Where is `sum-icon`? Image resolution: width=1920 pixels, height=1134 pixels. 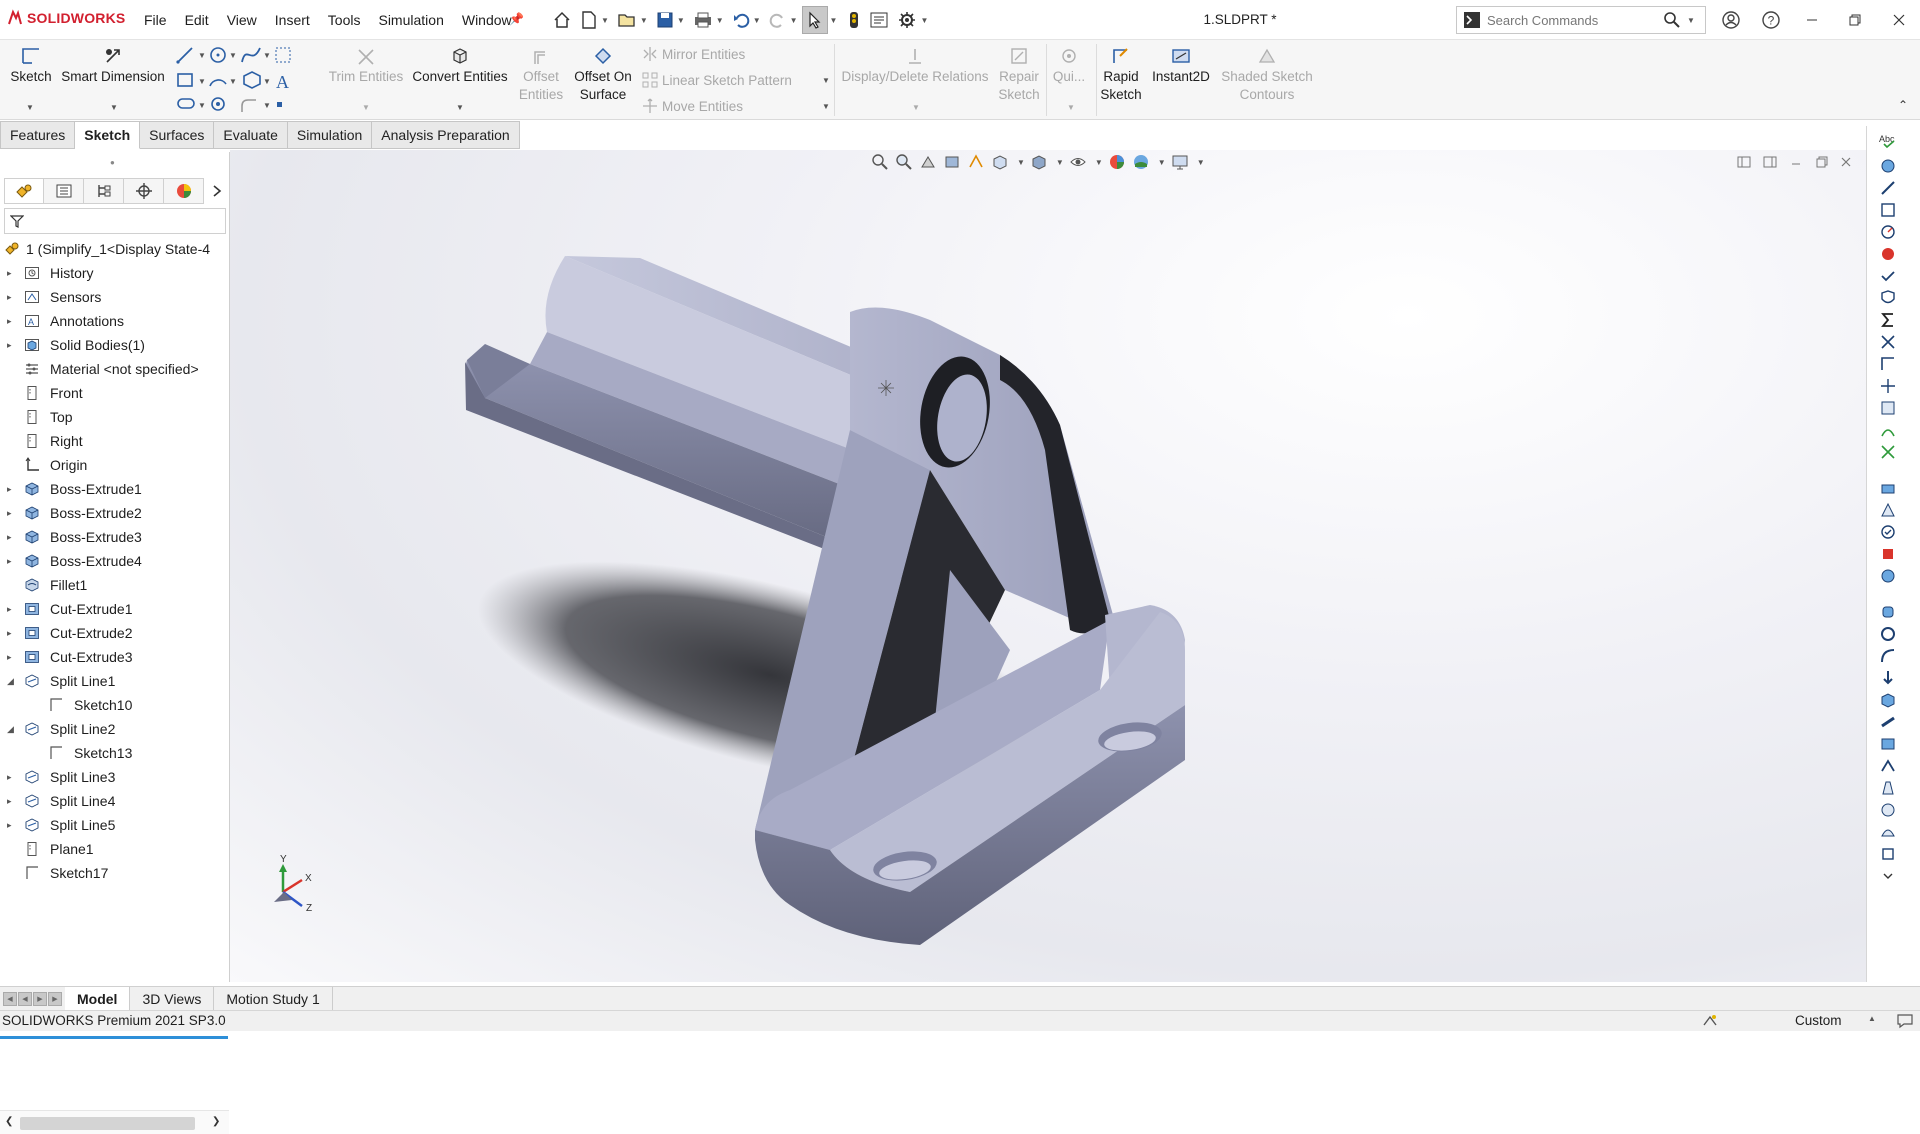 sum-icon is located at coordinates (1888, 320).